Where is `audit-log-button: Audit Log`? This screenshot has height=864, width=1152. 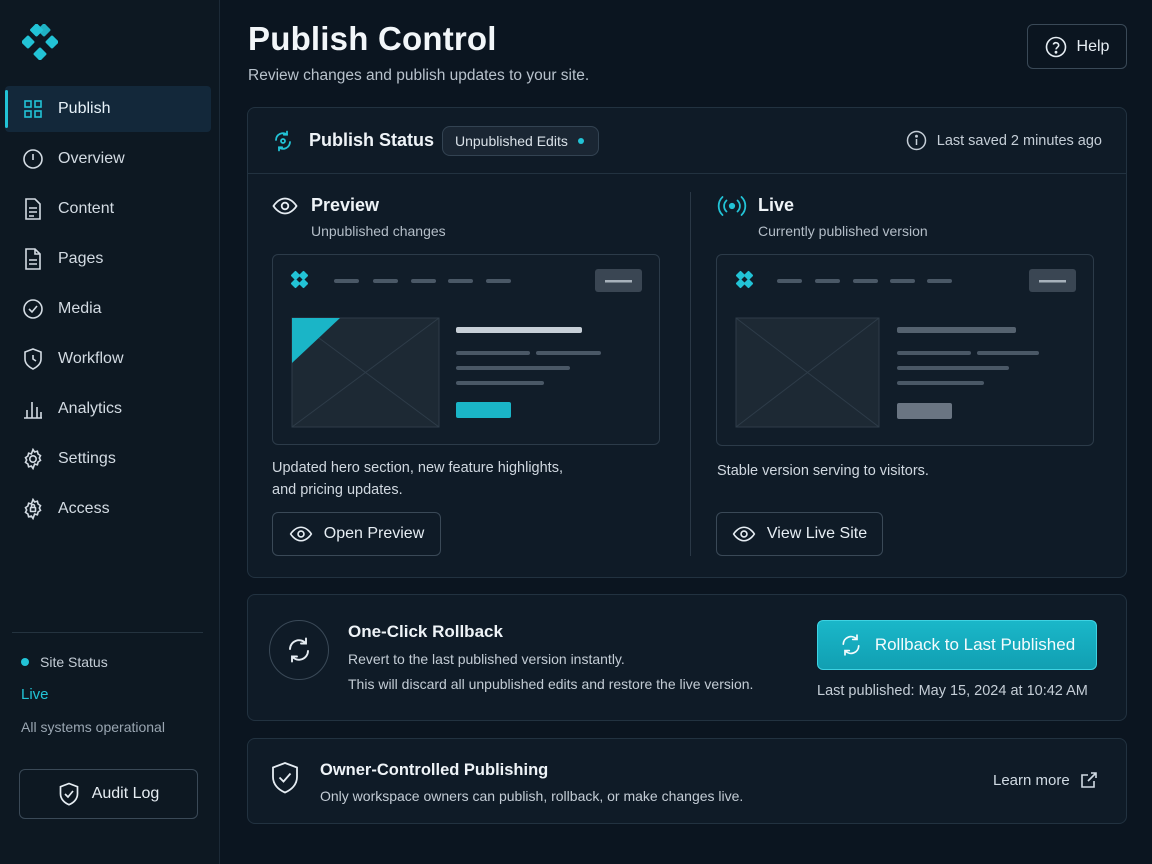 audit-log-button: Audit Log is located at coordinates (108, 794).